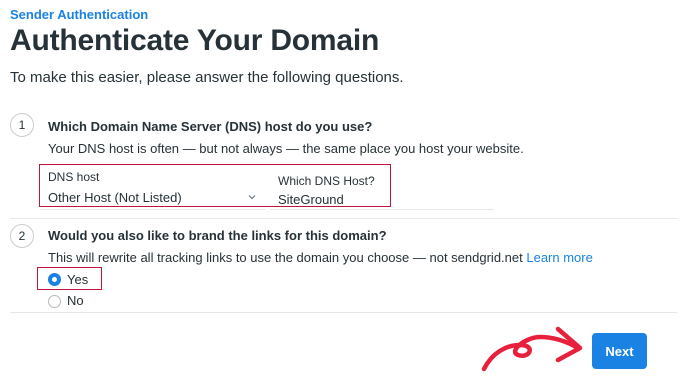  Describe the element at coordinates (619, 351) in the screenshot. I see `next-button: Next` at that location.